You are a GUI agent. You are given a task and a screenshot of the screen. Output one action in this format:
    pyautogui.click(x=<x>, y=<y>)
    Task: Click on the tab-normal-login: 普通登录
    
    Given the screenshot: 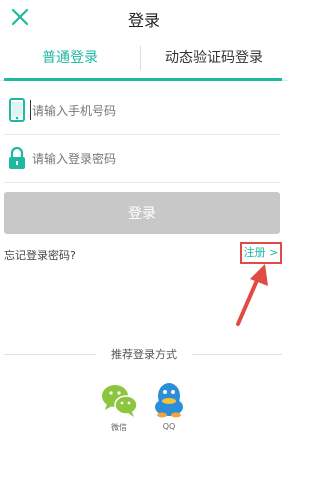 What is the action you would take?
    pyautogui.click(x=70, y=58)
    